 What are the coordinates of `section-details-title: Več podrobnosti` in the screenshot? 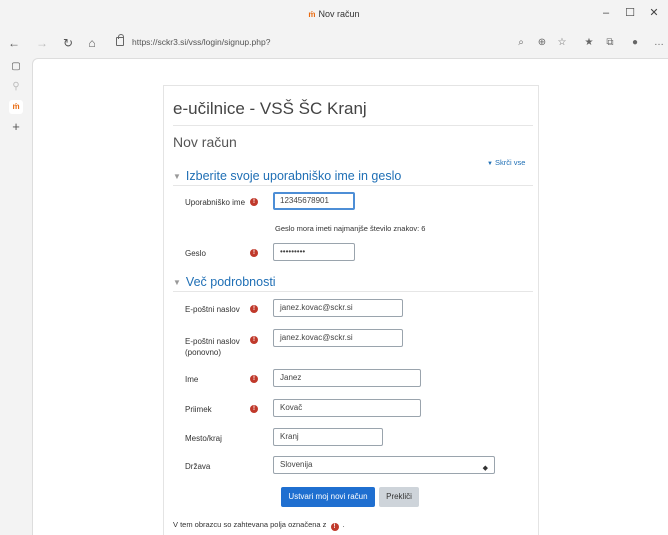 It's located at (230, 282).